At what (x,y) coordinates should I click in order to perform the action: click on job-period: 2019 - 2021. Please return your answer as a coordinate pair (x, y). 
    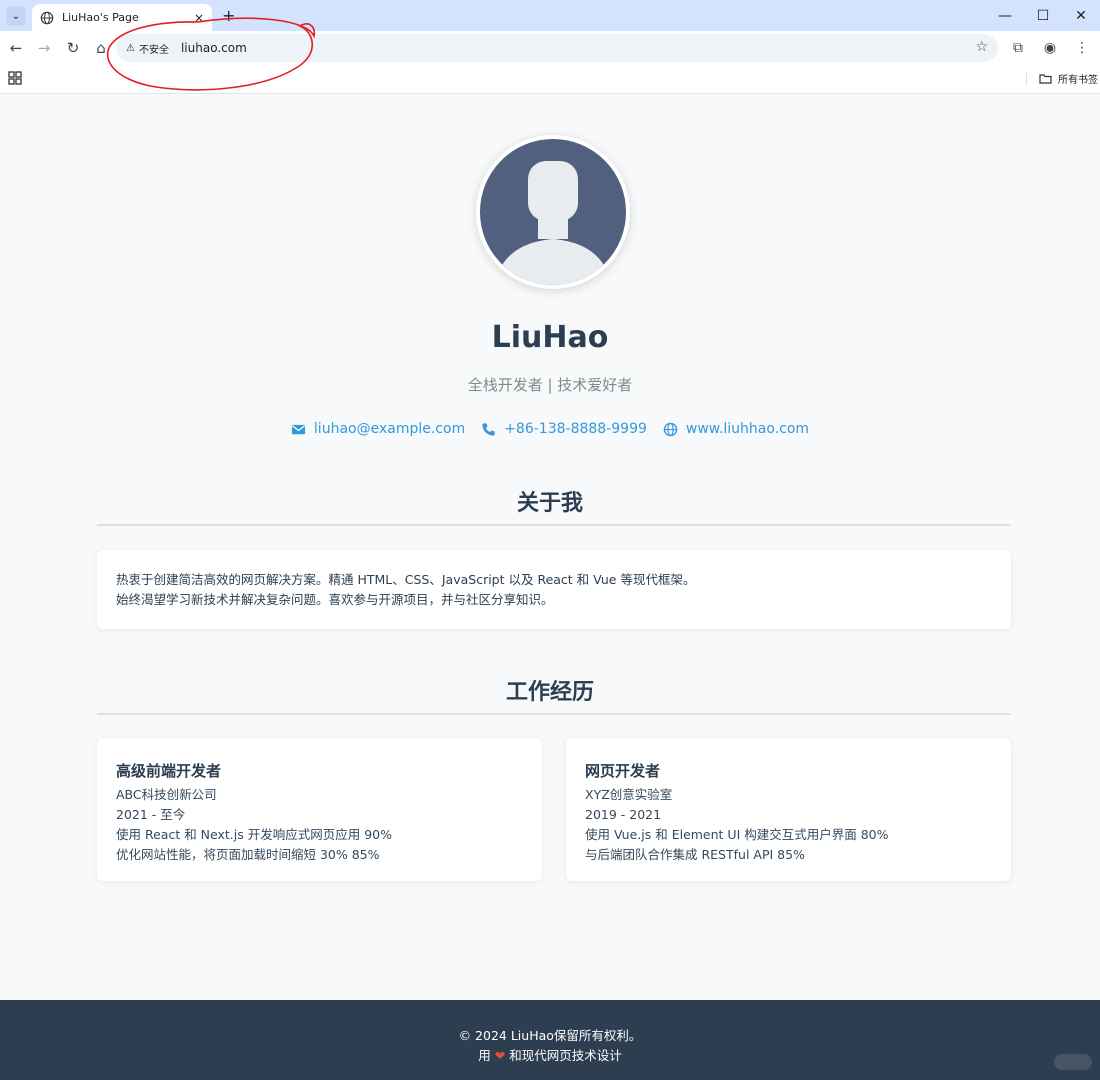
    Looking at the image, I should click on (623, 814).